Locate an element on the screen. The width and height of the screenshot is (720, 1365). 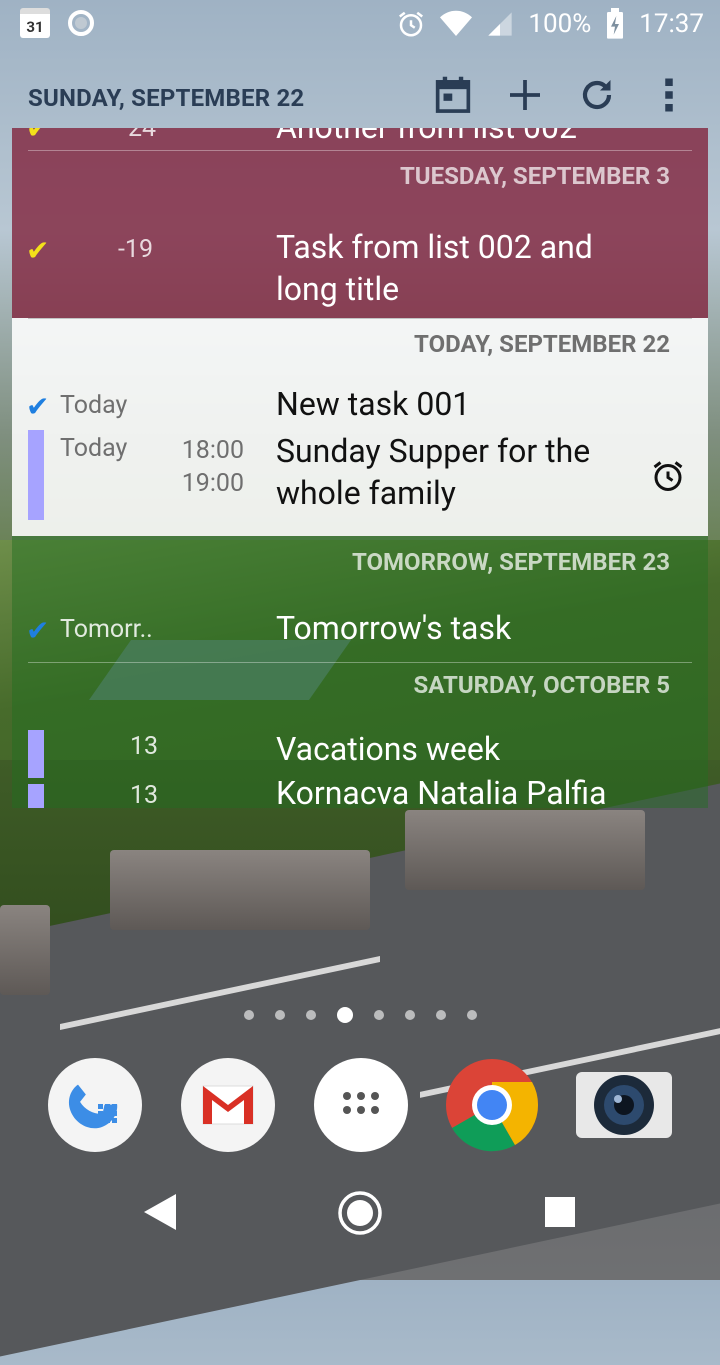
cell-signal-icon is located at coordinates (500, 24).